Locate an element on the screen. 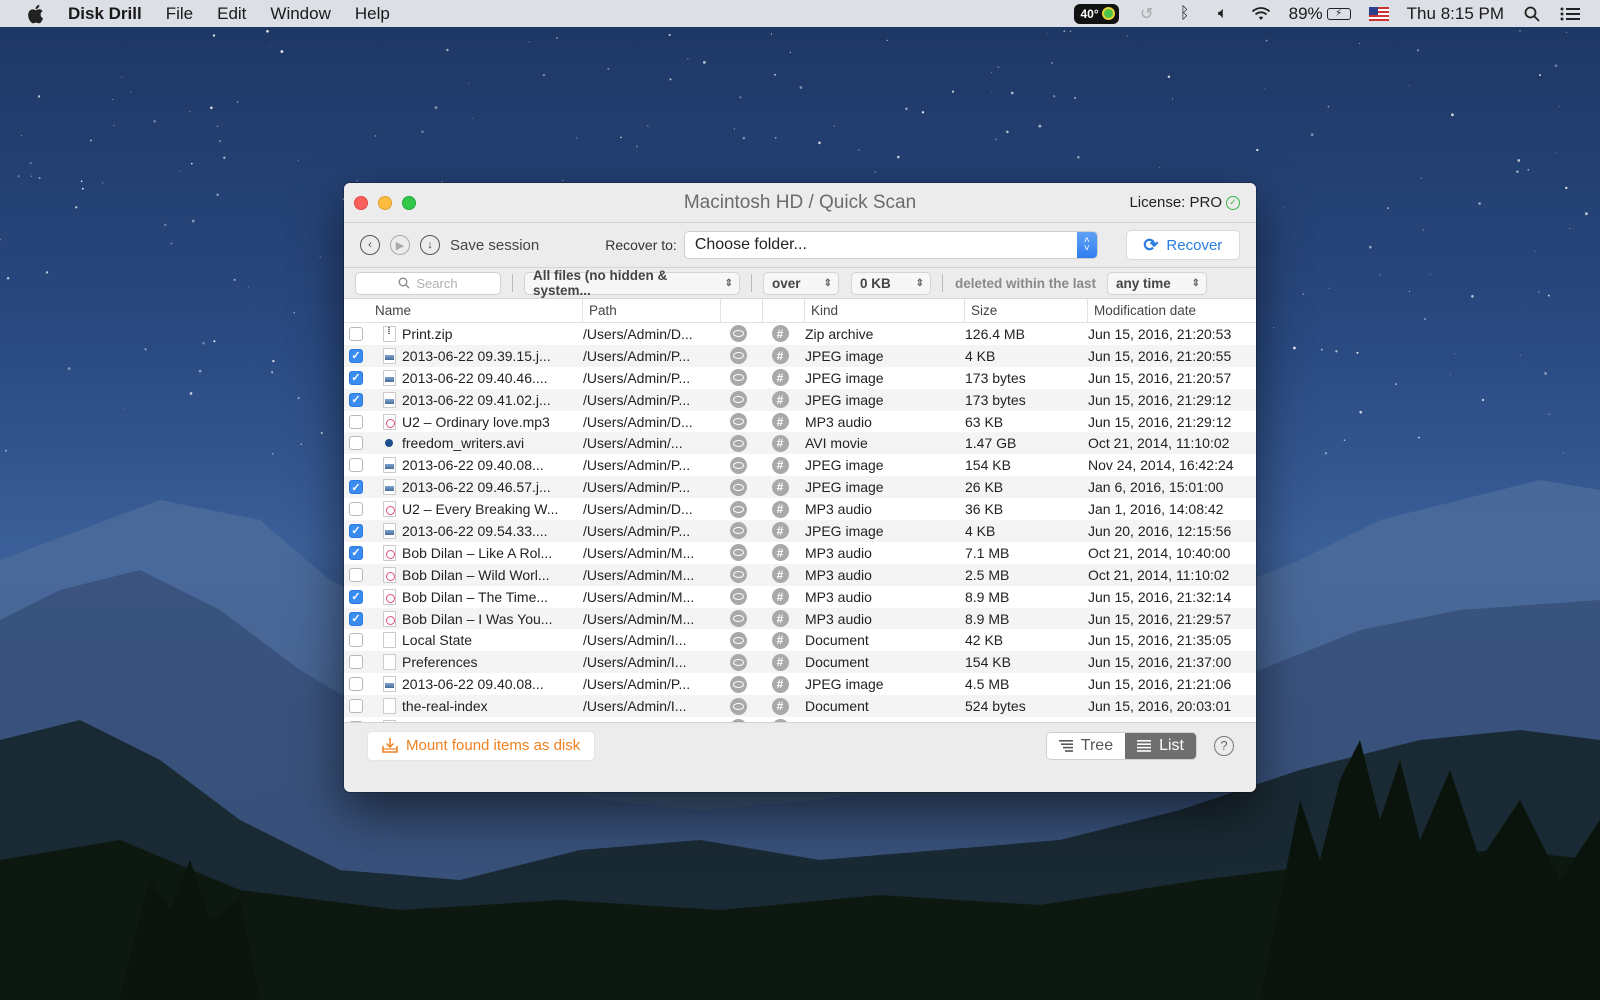 The image size is (1600, 1000). save-session-button: Save session is located at coordinates (494, 245).